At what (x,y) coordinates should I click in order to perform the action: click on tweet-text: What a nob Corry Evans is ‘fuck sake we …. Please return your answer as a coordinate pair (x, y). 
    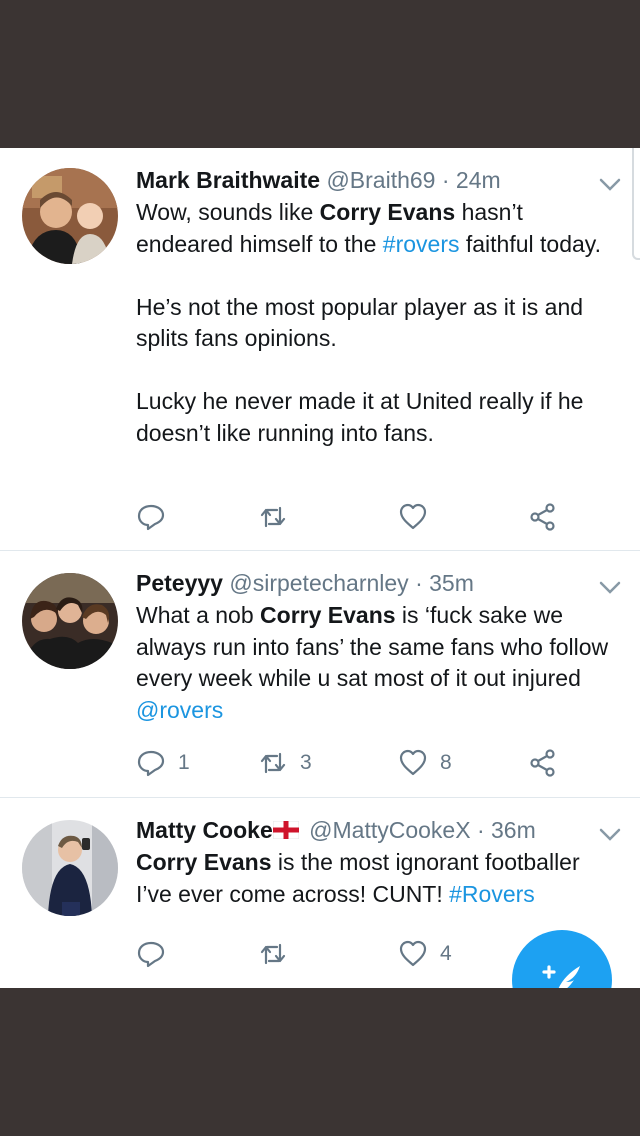
    Looking at the image, I should click on (376, 663).